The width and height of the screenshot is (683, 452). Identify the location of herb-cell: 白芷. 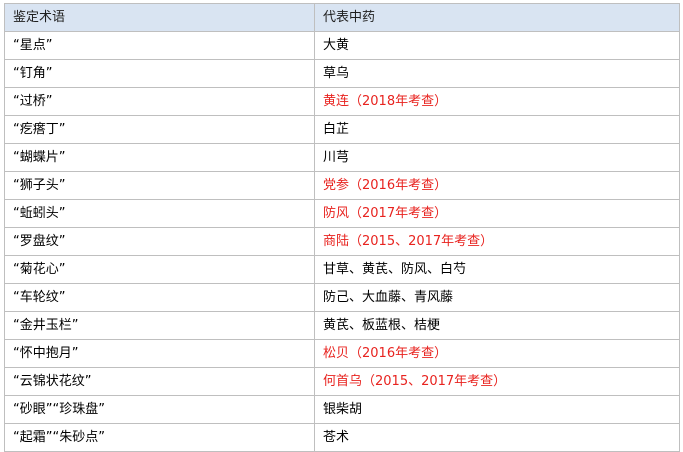
(497, 129).